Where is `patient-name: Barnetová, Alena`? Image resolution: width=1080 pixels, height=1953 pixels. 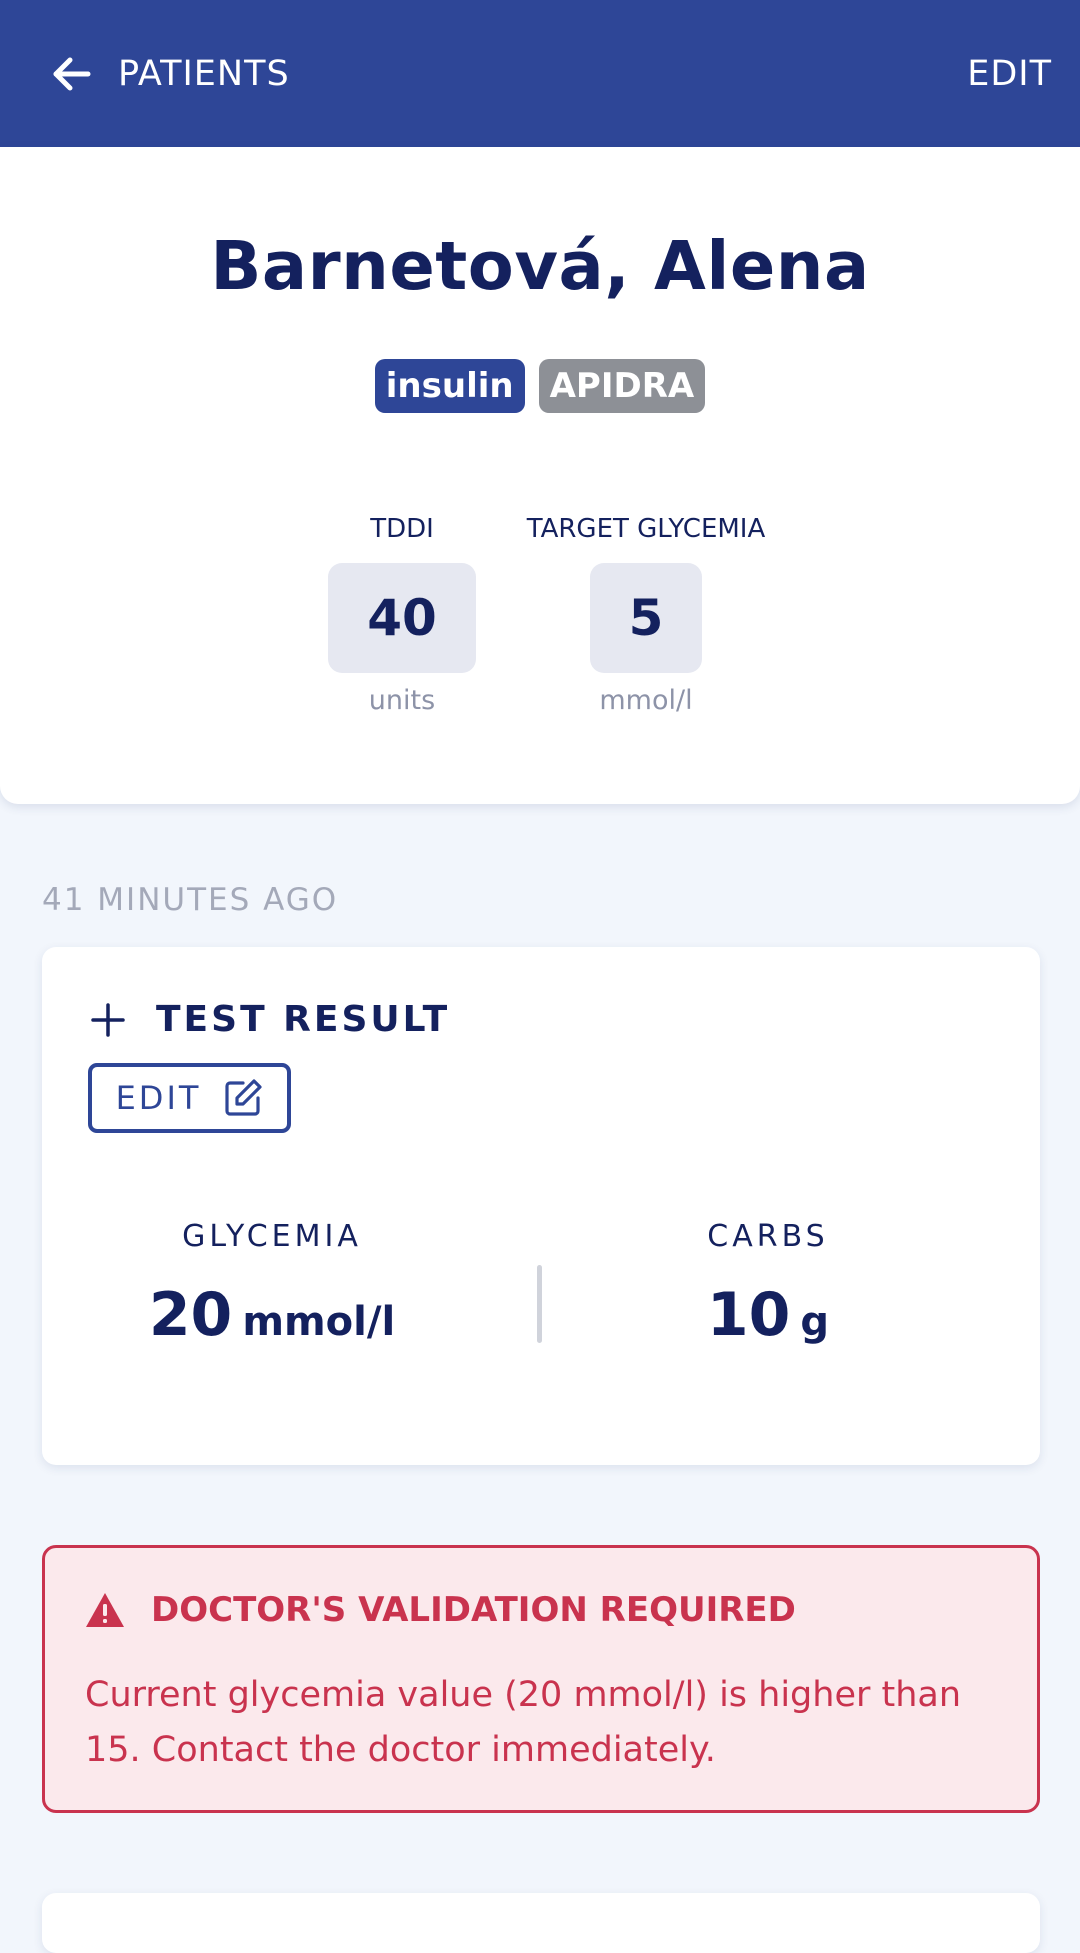 patient-name: Barnetová, Alena is located at coordinates (540, 266).